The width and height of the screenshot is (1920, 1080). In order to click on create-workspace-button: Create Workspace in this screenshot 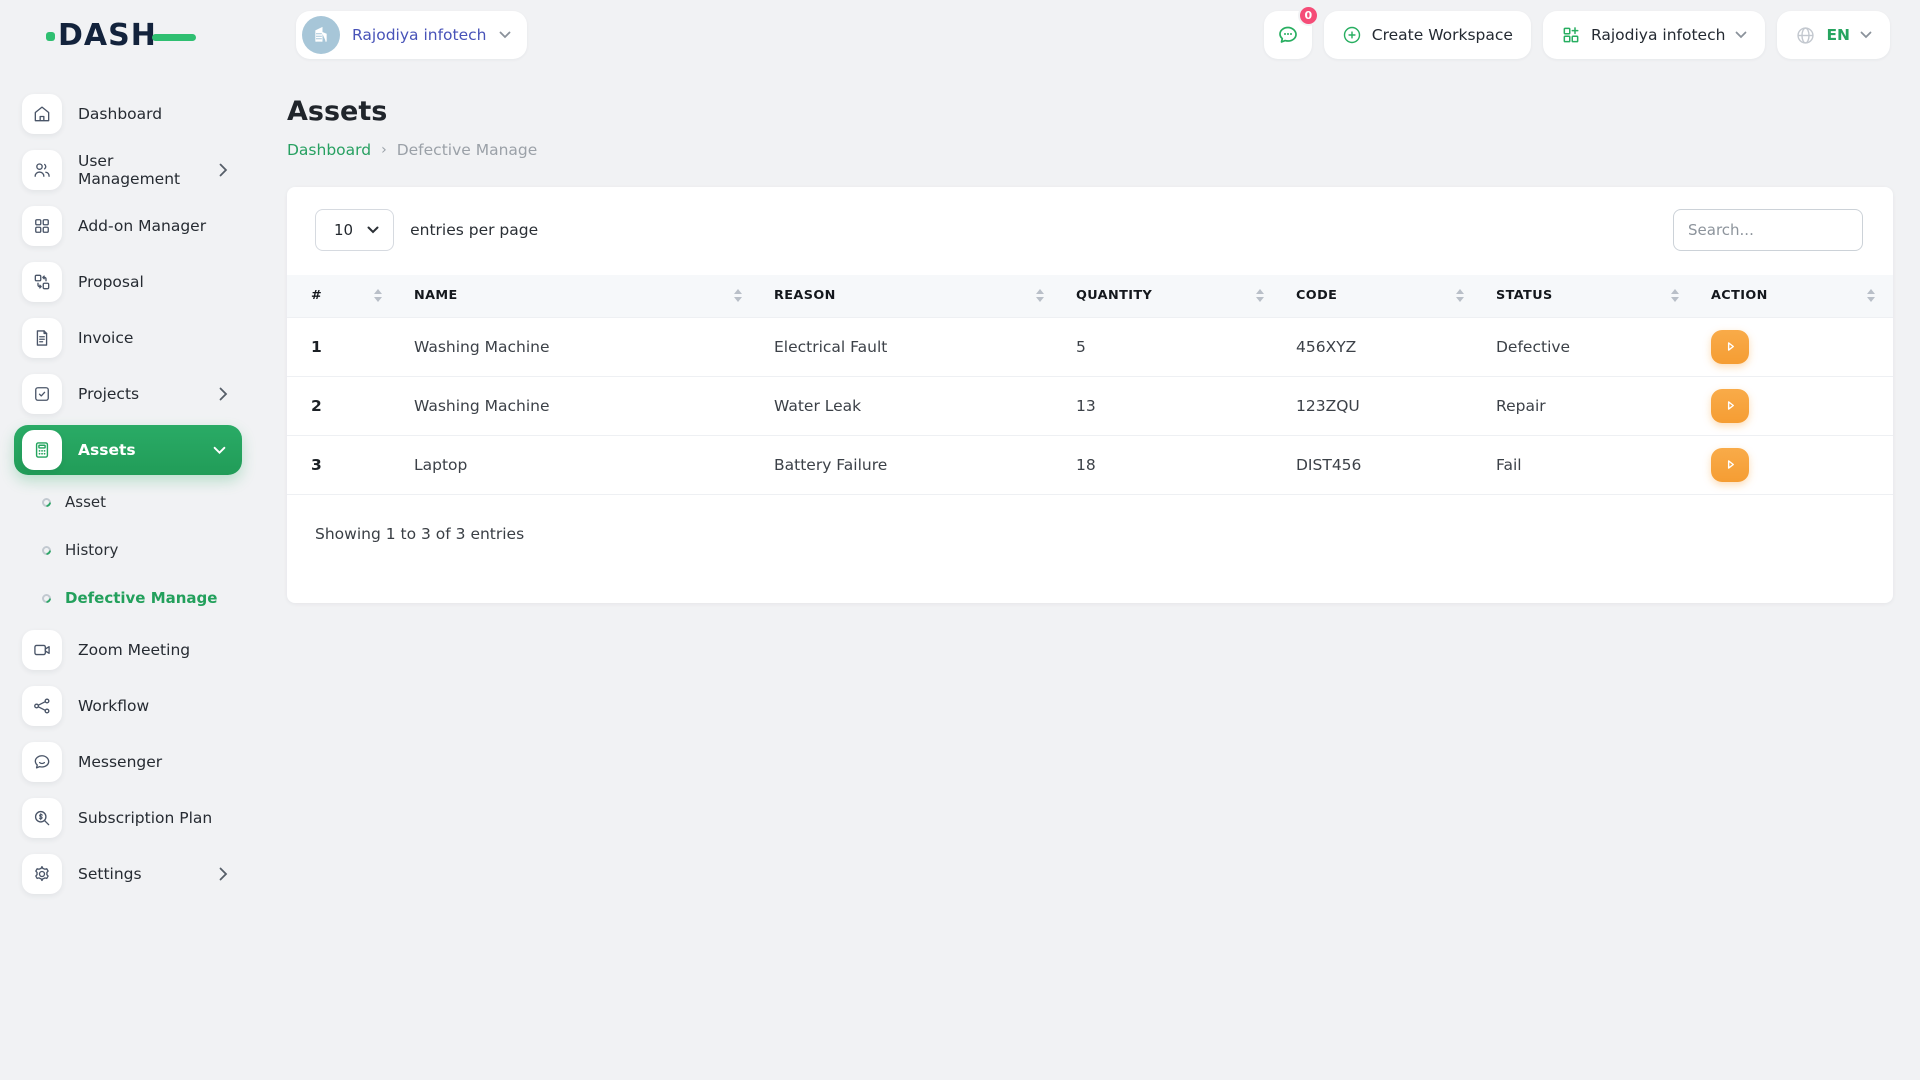, I will do `click(1427, 35)`.